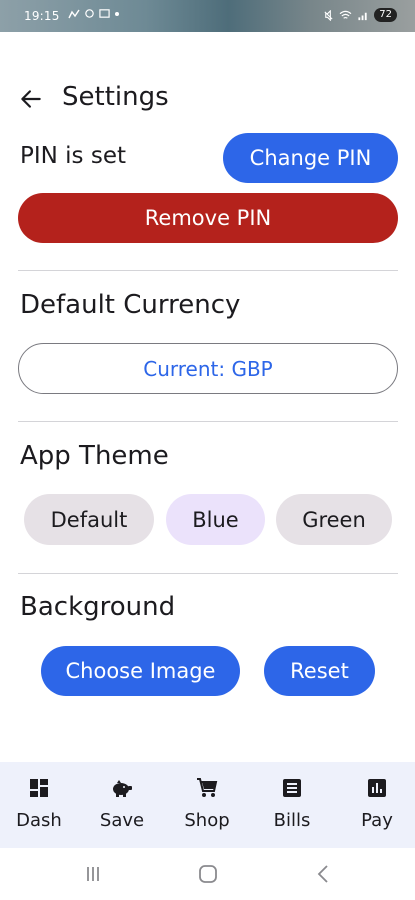 The width and height of the screenshot is (415, 900). Describe the element at coordinates (93, 874) in the screenshot. I see `recent-apps-icon` at that location.